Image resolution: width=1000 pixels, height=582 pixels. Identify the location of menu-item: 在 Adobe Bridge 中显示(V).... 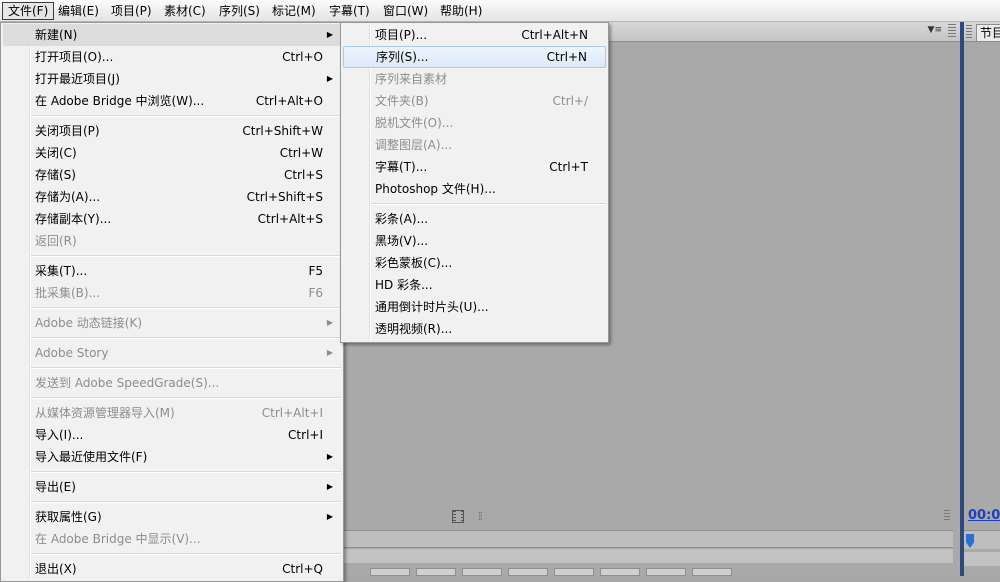
(172, 539).